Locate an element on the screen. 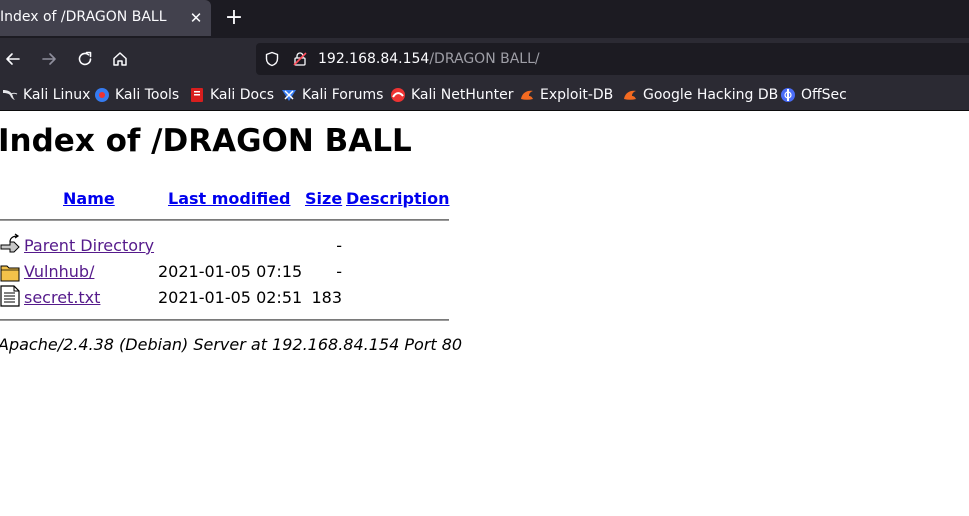 This screenshot has height=516, width=969. url-text: 192.168.84.154/DRAGON BALL/ is located at coordinates (429, 59).